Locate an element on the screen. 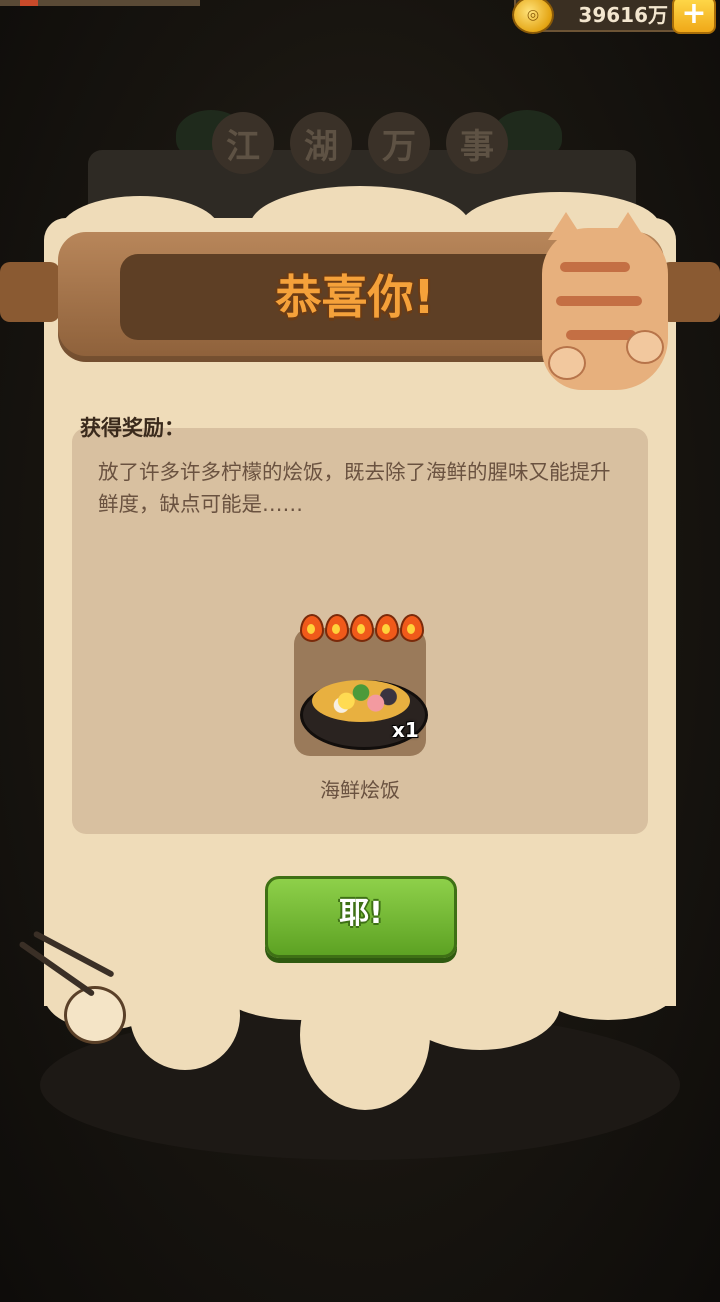  add-coins-button: + is located at coordinates (694, 17).